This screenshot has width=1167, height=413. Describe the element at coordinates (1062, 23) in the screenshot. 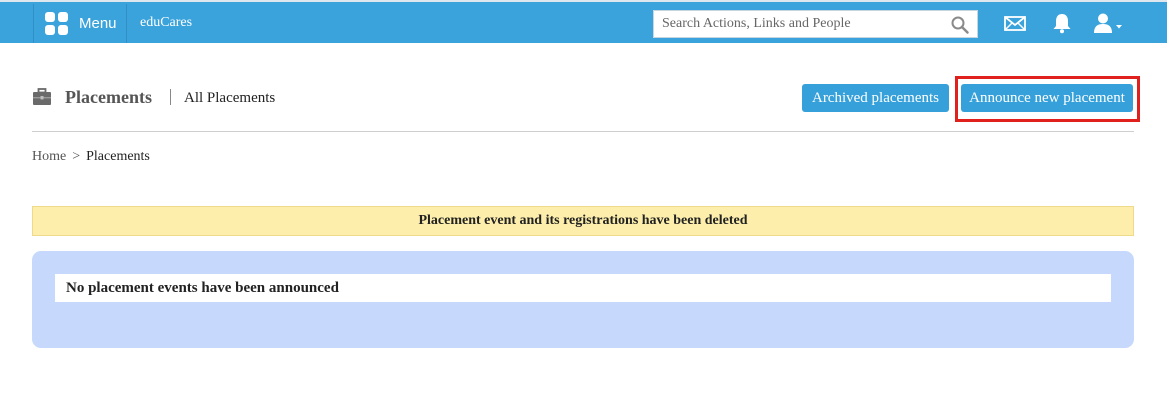

I see `bell-icon` at that location.